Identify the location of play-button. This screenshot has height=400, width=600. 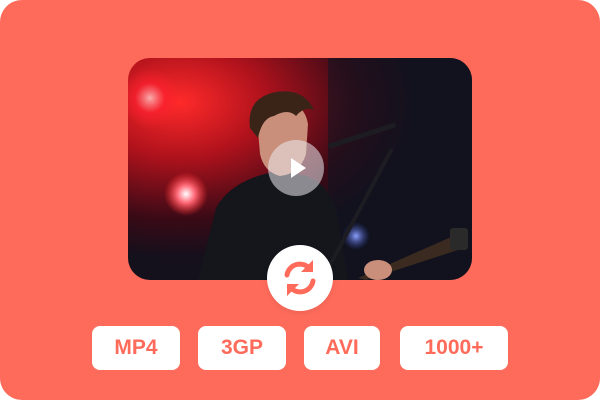
(296, 168).